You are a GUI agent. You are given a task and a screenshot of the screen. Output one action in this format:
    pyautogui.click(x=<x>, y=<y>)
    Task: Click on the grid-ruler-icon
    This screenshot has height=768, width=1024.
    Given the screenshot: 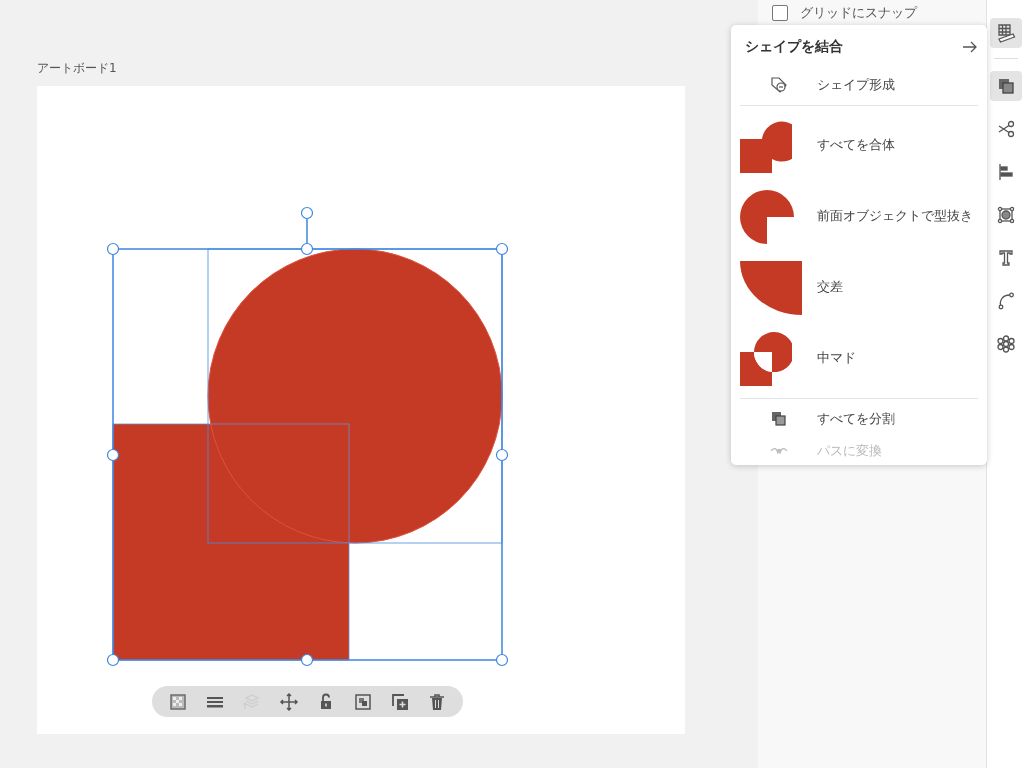 What is the action you would take?
    pyautogui.click(x=1005, y=33)
    